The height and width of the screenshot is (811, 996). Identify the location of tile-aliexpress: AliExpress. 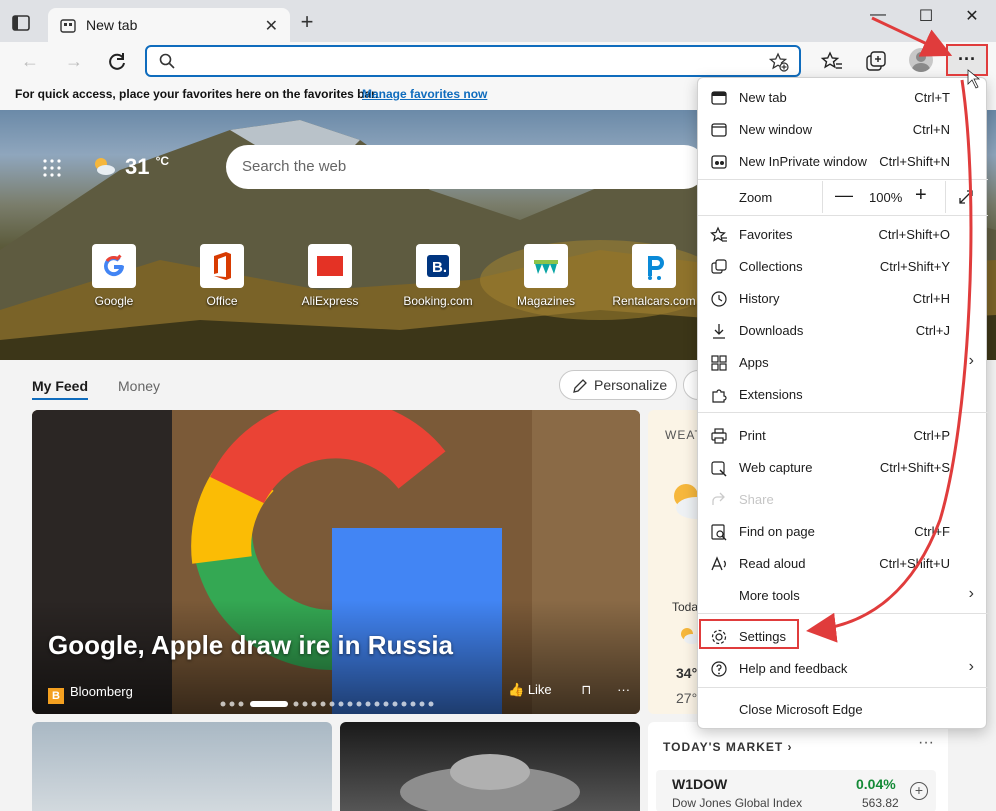
(330, 276).